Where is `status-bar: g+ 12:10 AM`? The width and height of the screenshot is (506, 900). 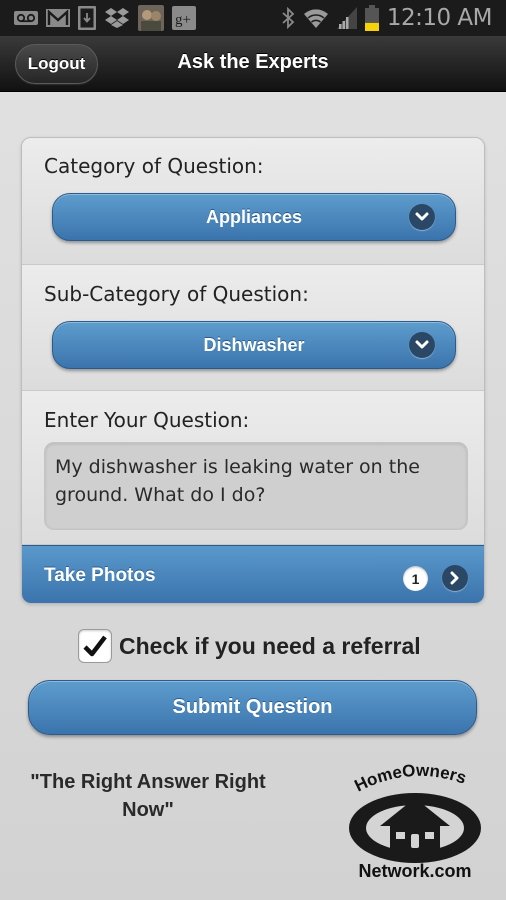
status-bar: g+ 12:10 AM is located at coordinates (253, 18).